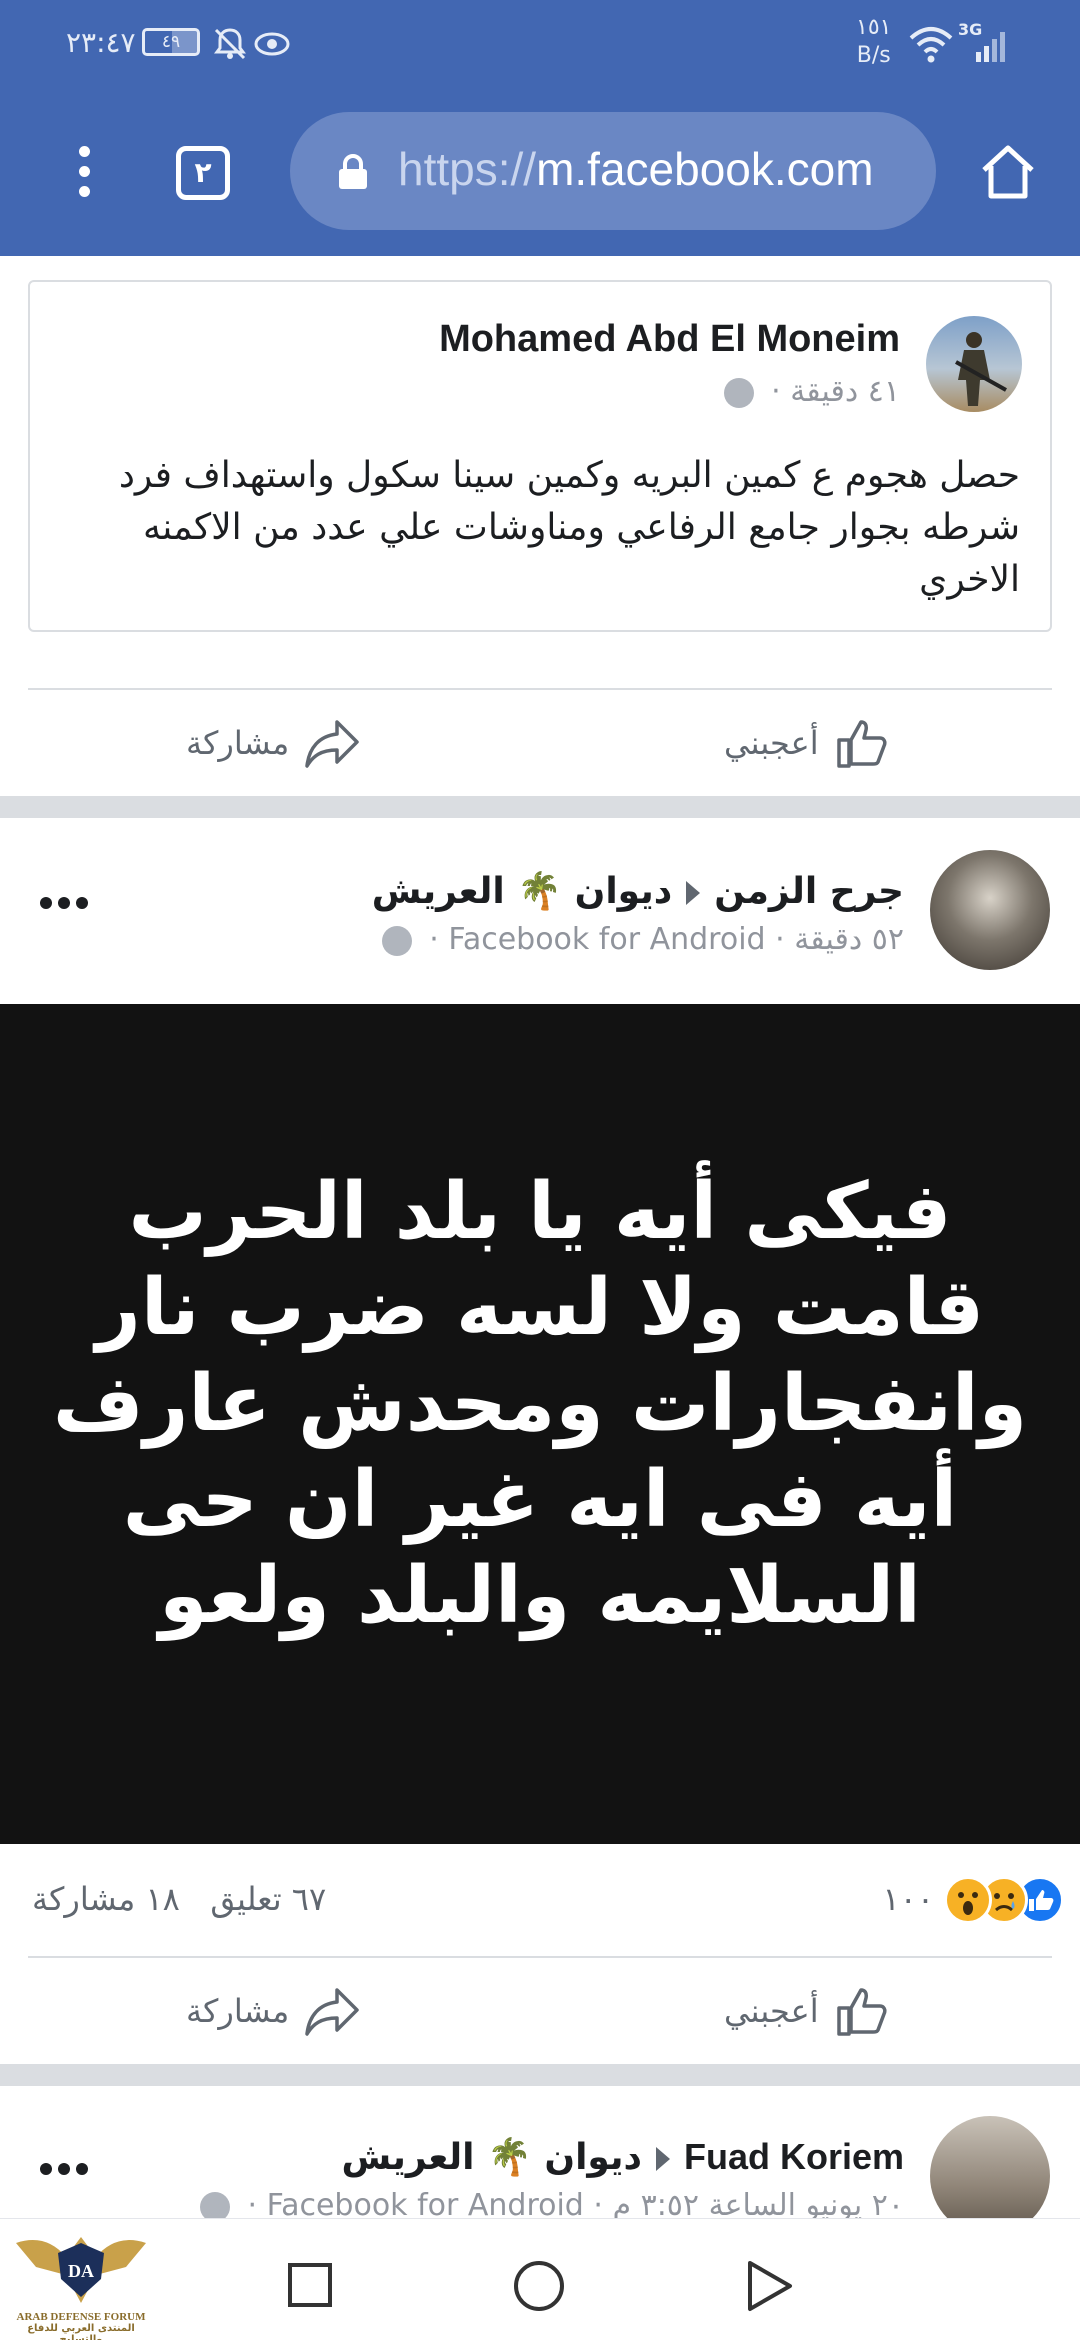  I want to click on image-text-line: فيكى أيه يا بلد الحرب, so click(540, 1212).